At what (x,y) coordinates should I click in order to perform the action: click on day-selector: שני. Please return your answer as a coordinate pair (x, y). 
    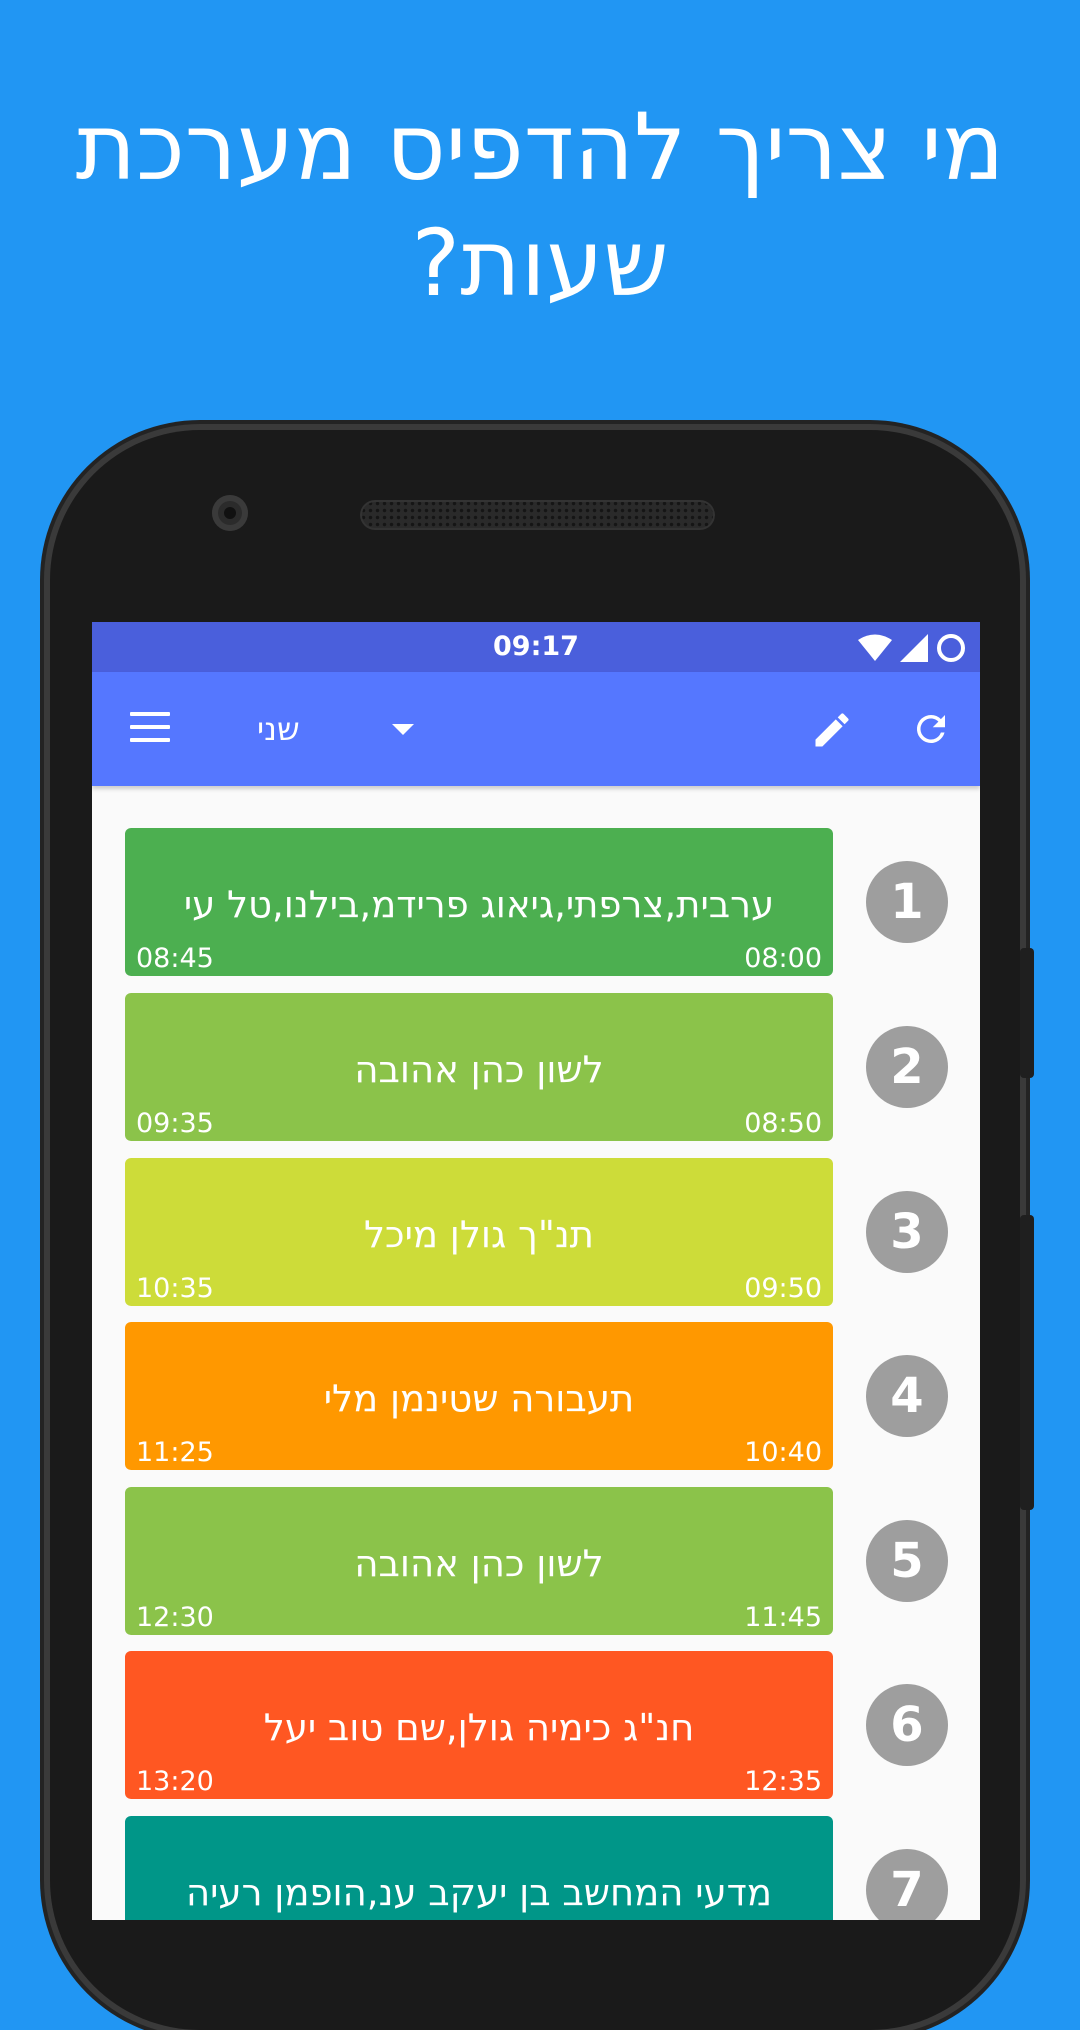
    Looking at the image, I should click on (278, 729).